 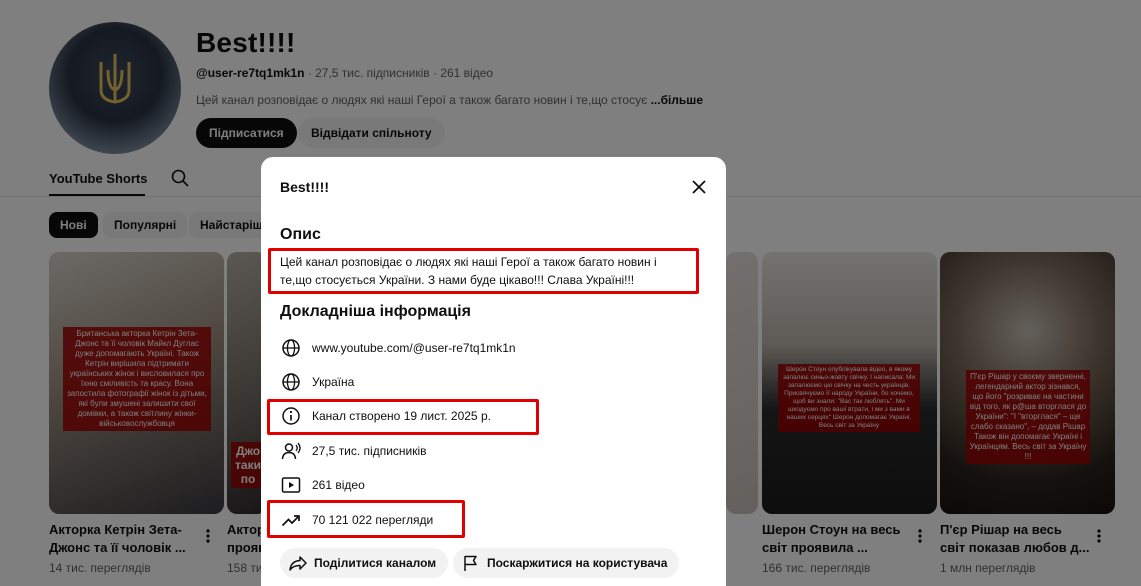 What do you see at coordinates (290, 521) in the screenshot?
I see `trending-icon` at bounding box center [290, 521].